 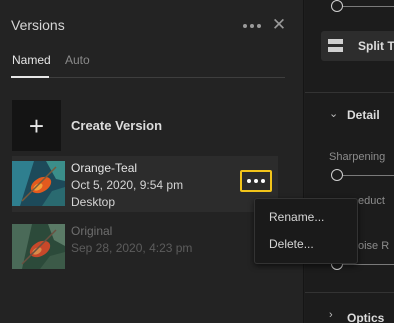 What do you see at coordinates (337, 175) in the screenshot?
I see `sharpening-slider-thumb` at bounding box center [337, 175].